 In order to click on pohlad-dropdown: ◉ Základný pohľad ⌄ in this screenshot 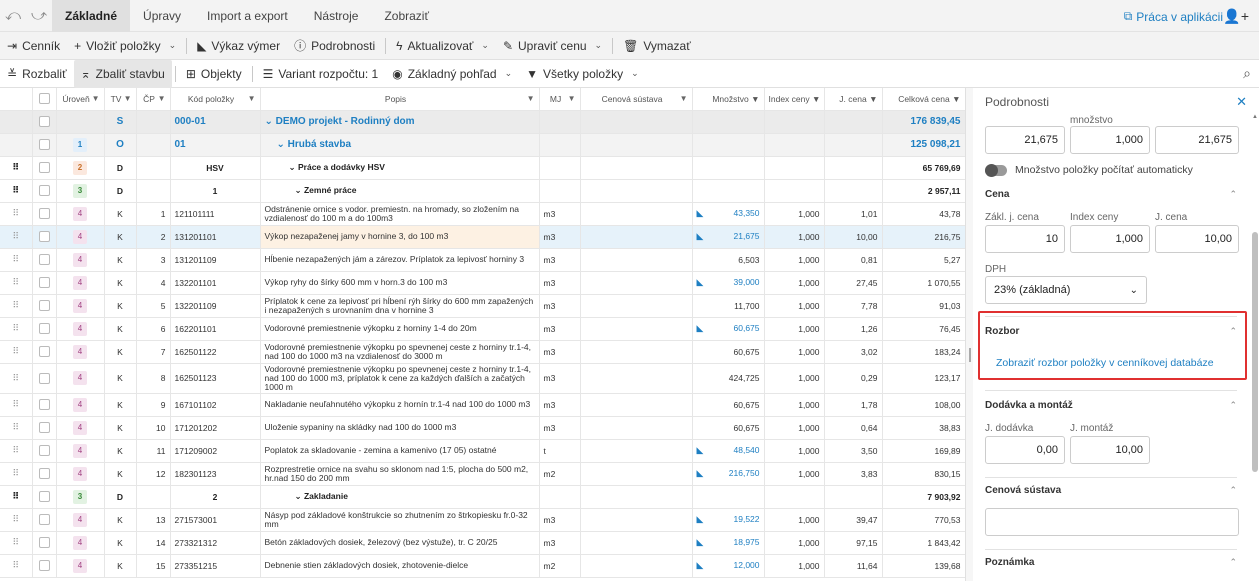, I will do `click(452, 74)`.